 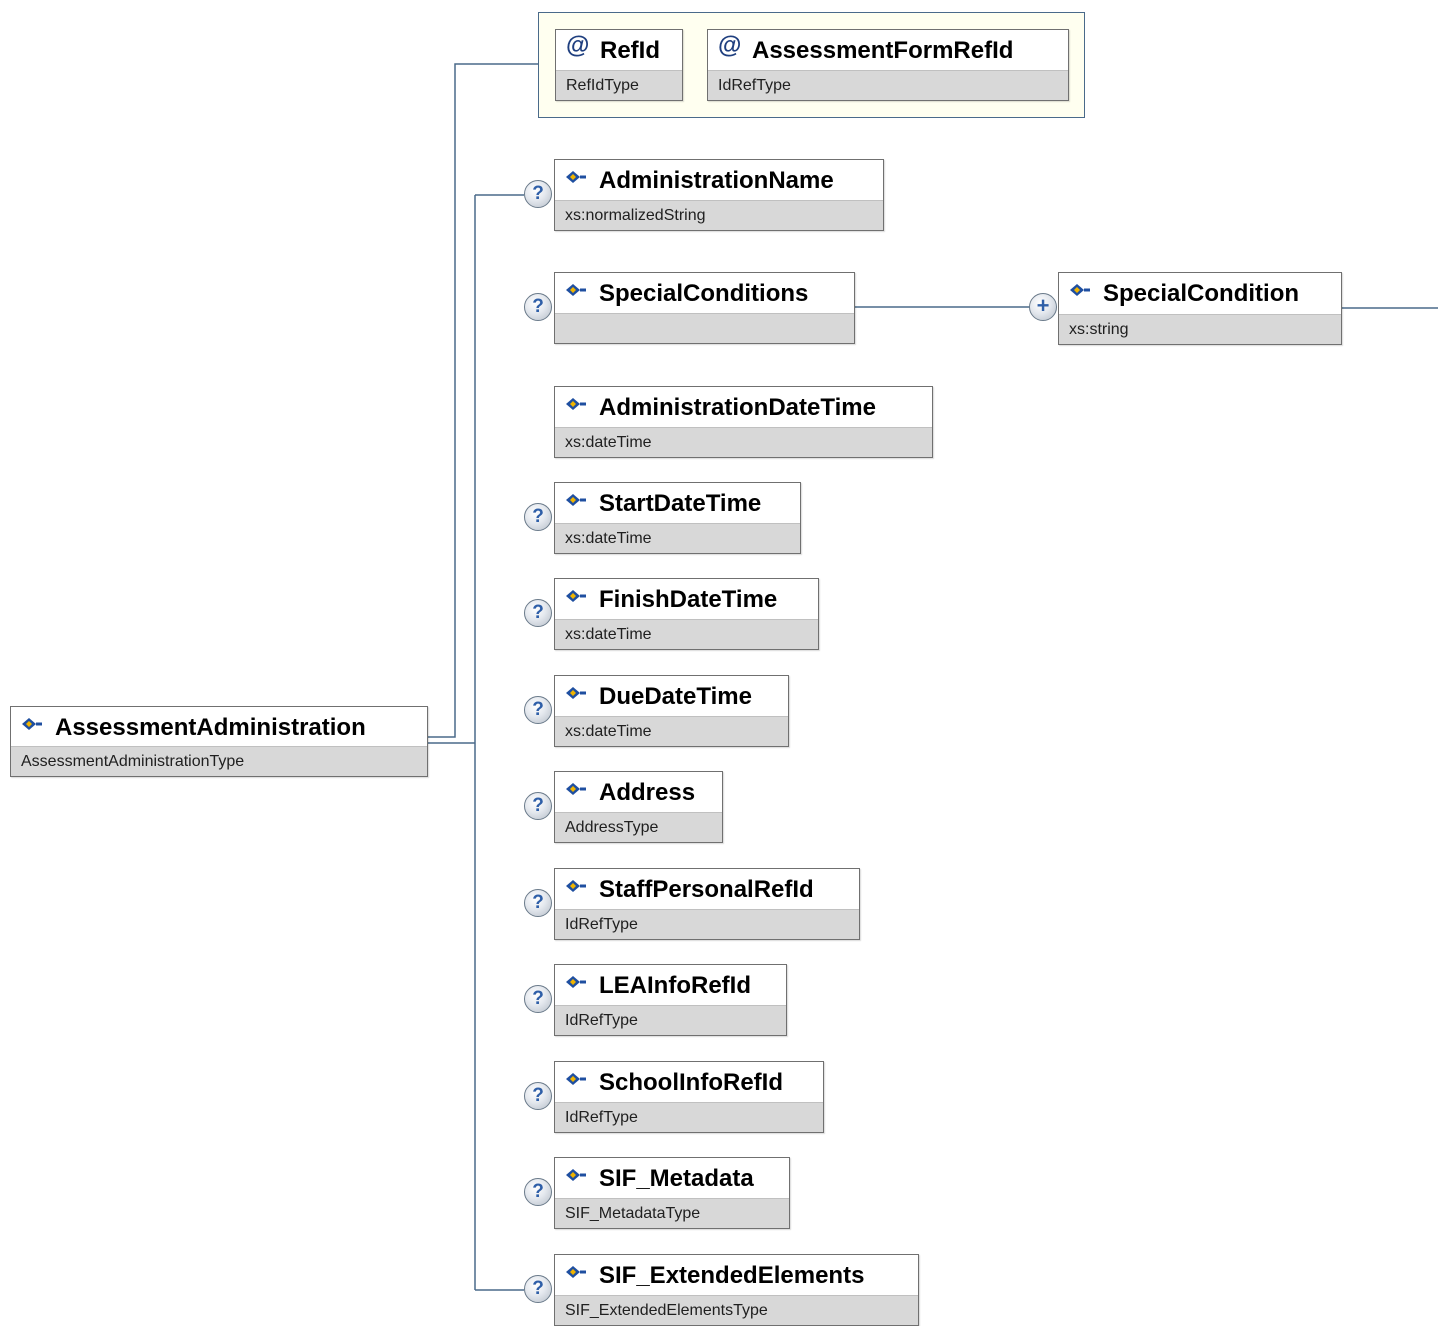 What do you see at coordinates (888, 85) in the screenshot?
I see `attribute-type-band: IdRefType` at bounding box center [888, 85].